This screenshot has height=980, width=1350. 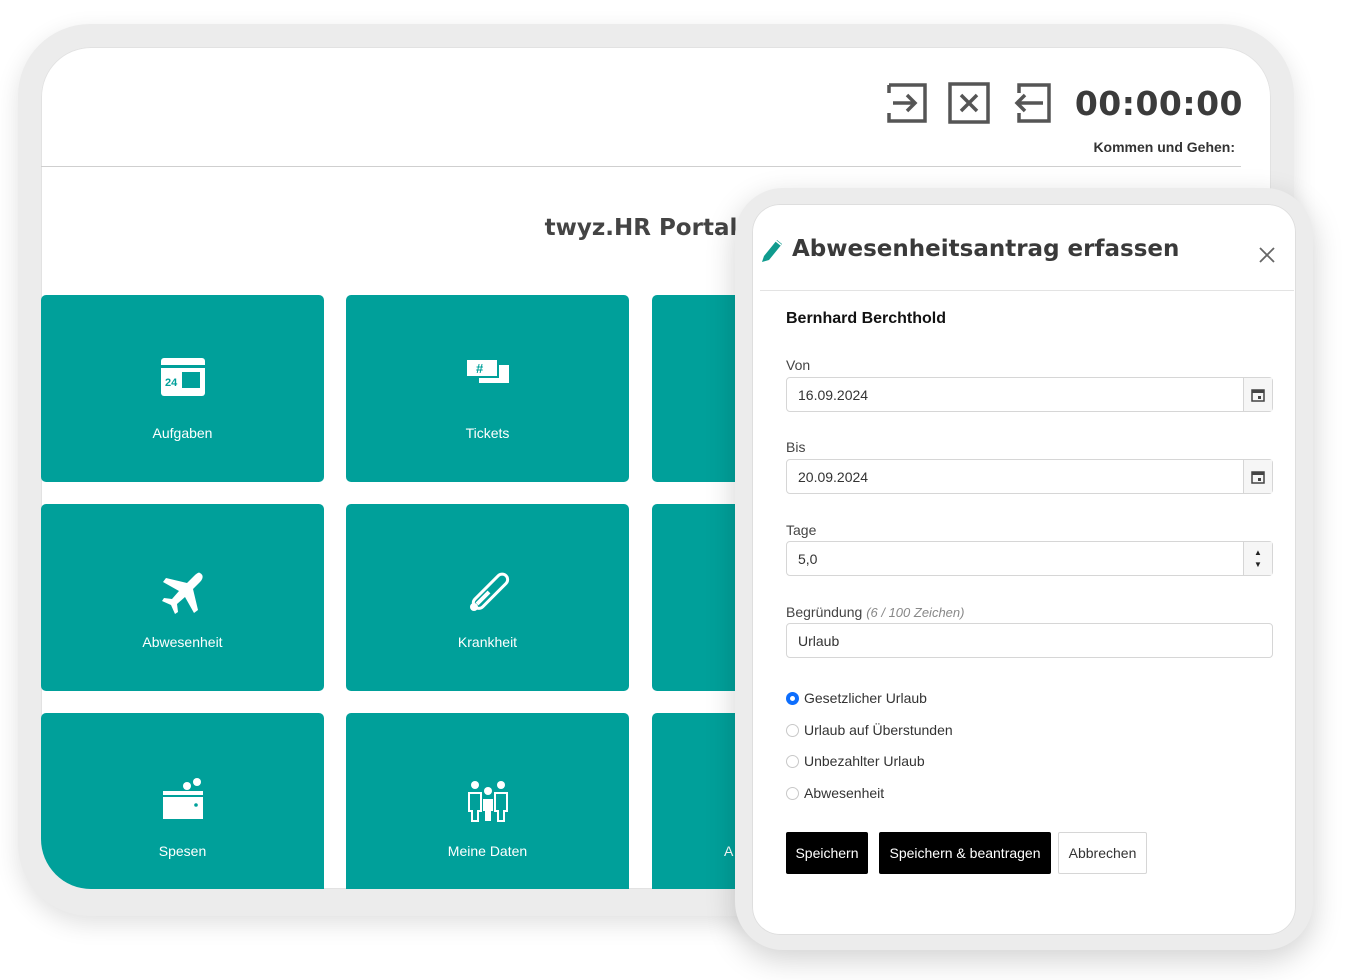 I want to click on von-date-field: 16.09.2024, so click(x=1029, y=394).